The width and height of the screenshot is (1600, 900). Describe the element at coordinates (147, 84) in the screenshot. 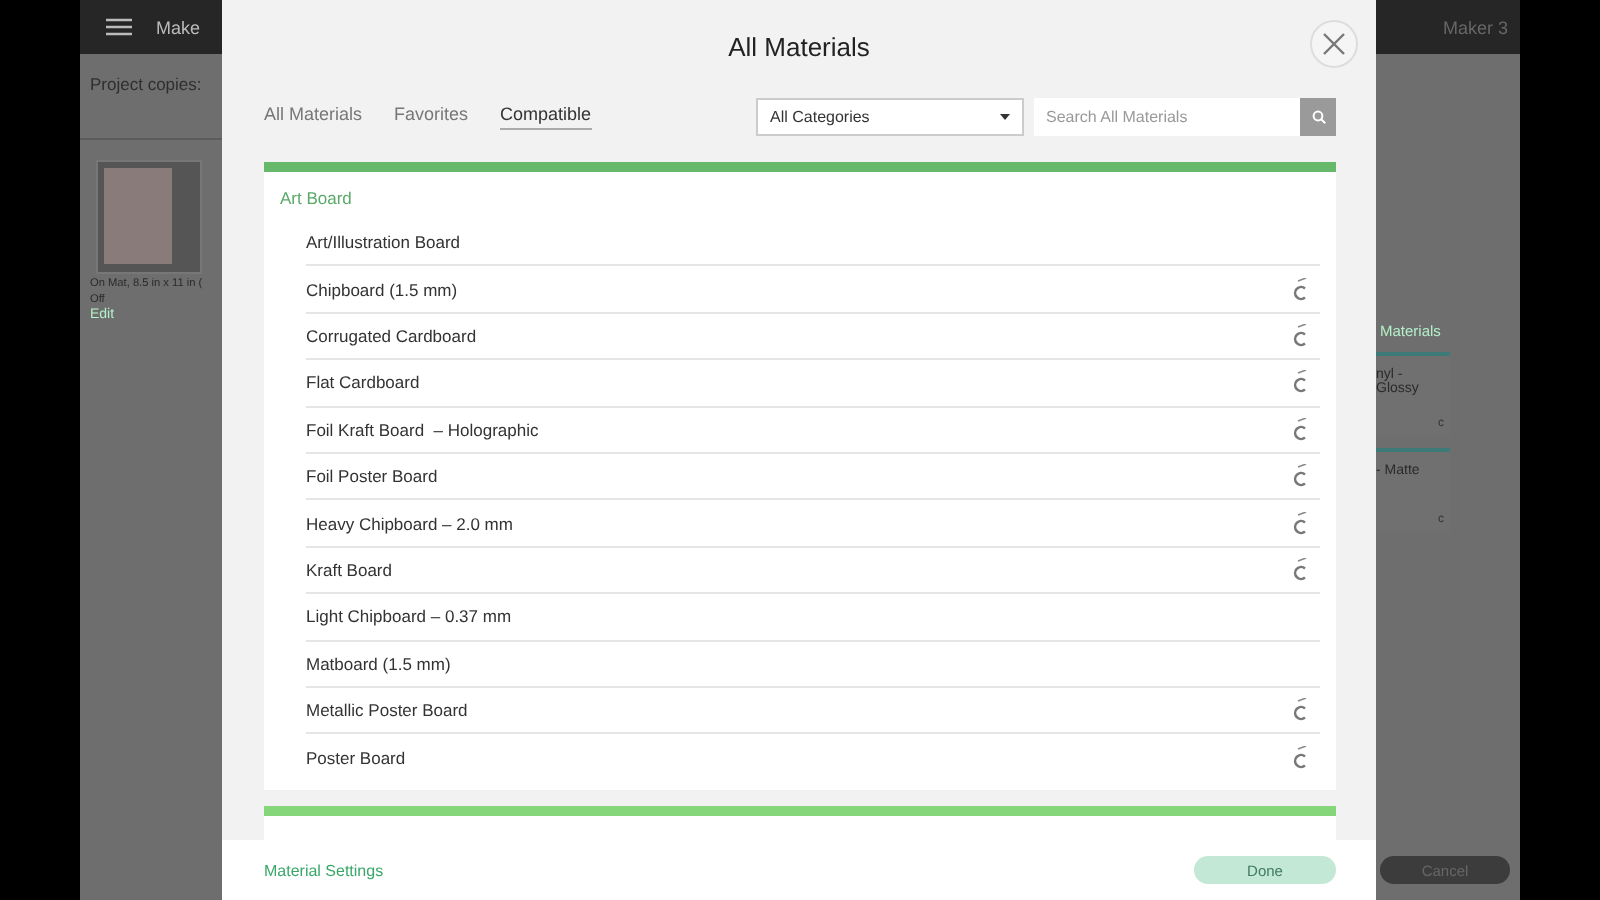

I see `project-copies-label: Project copies:` at that location.